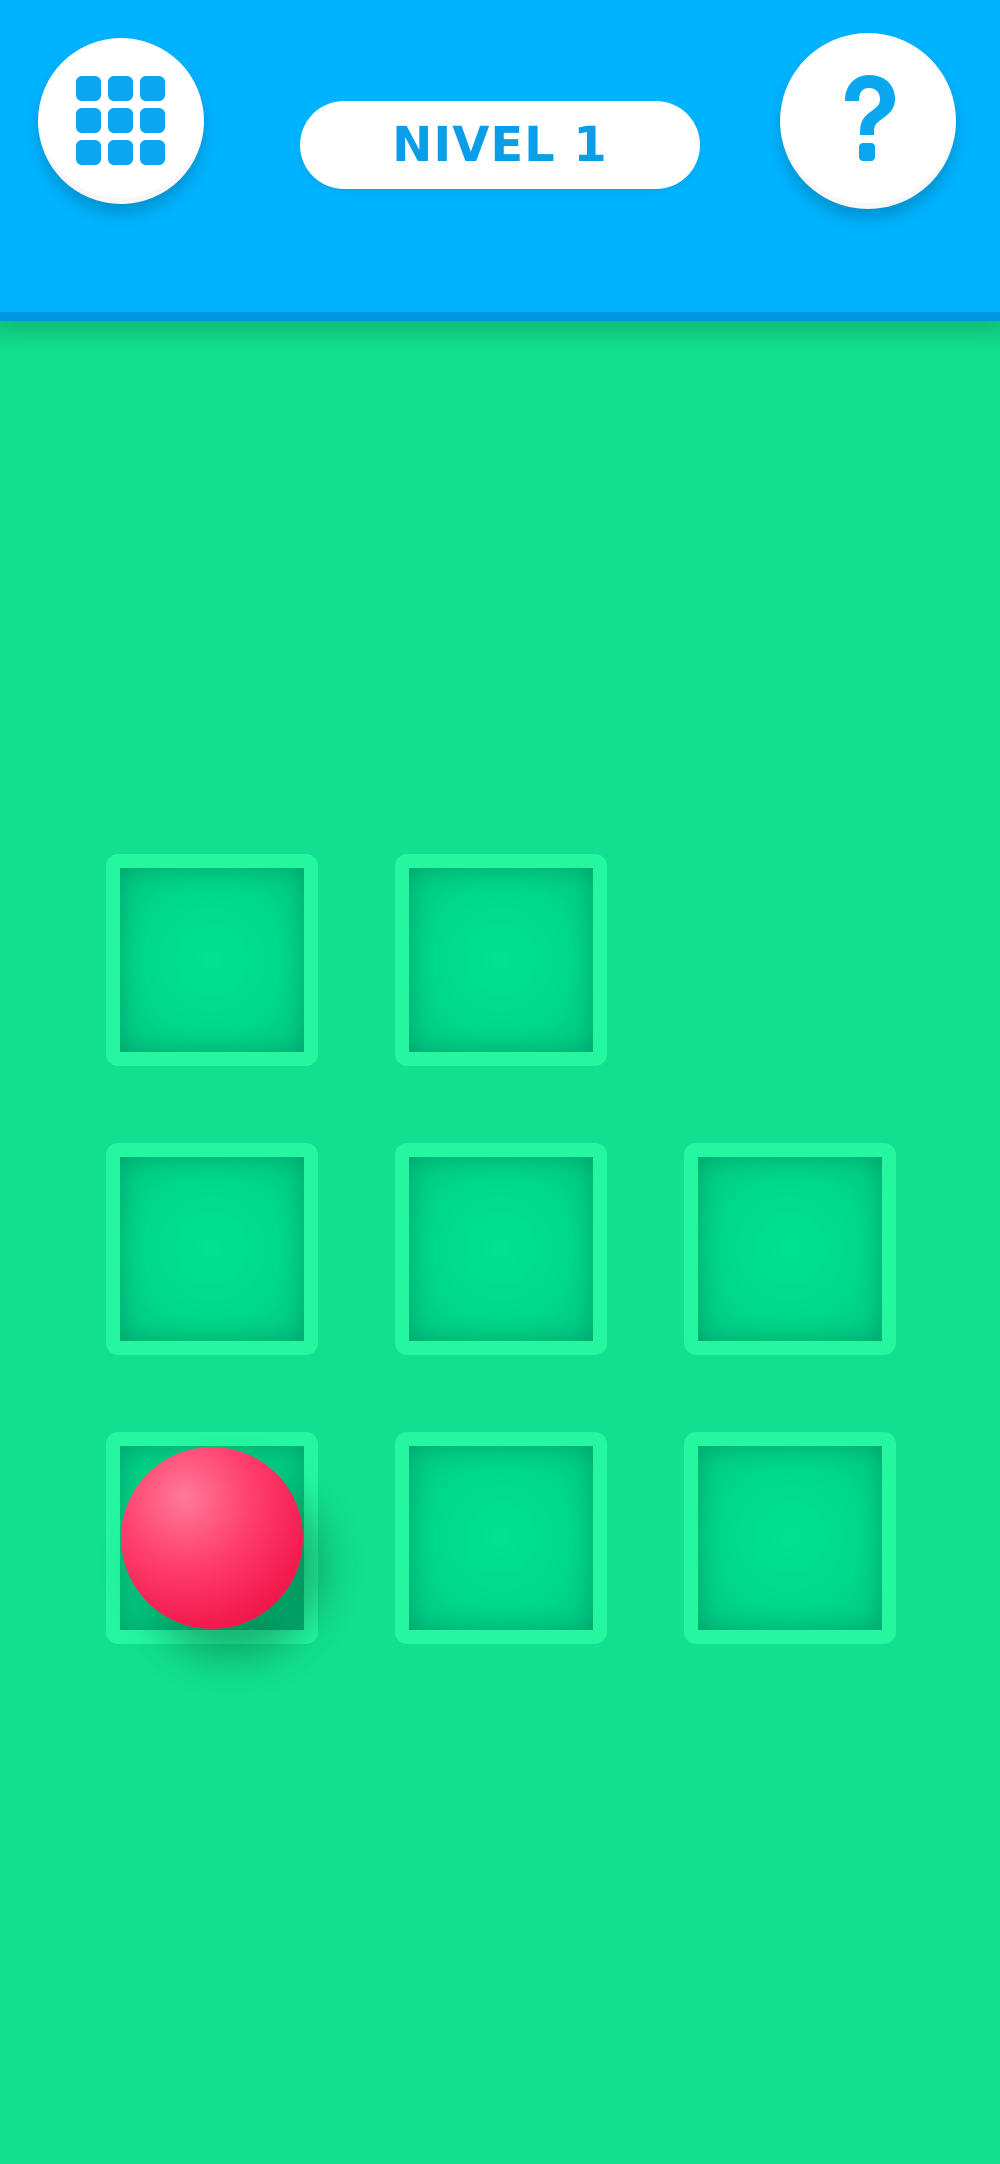 The width and height of the screenshot is (1000, 2164). I want to click on red-ball, so click(212, 1538).